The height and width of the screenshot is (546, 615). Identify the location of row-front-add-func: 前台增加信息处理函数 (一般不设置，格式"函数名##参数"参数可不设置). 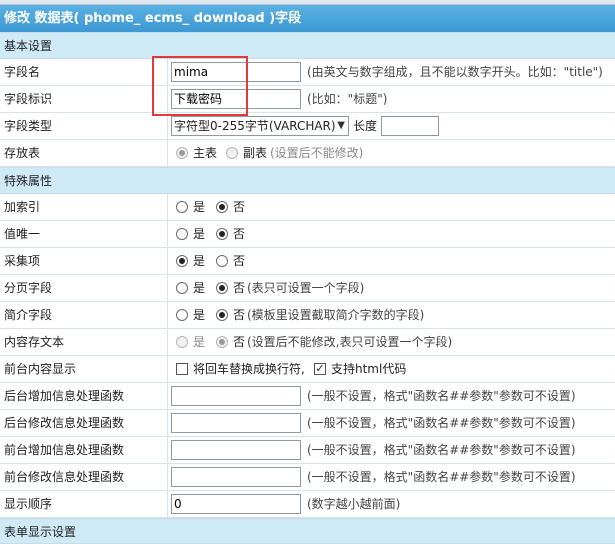
(307, 450).